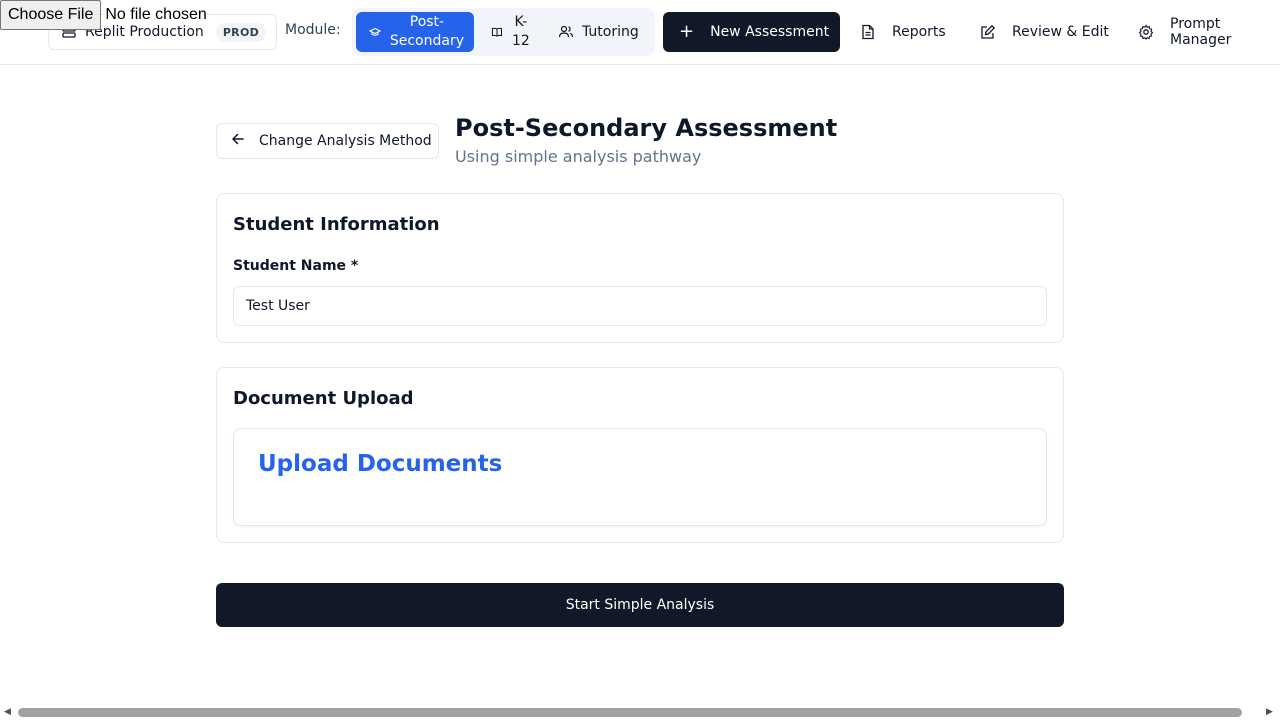  What do you see at coordinates (1060, 32) in the screenshot?
I see `nav-review-edit-label: Review & Edit` at bounding box center [1060, 32].